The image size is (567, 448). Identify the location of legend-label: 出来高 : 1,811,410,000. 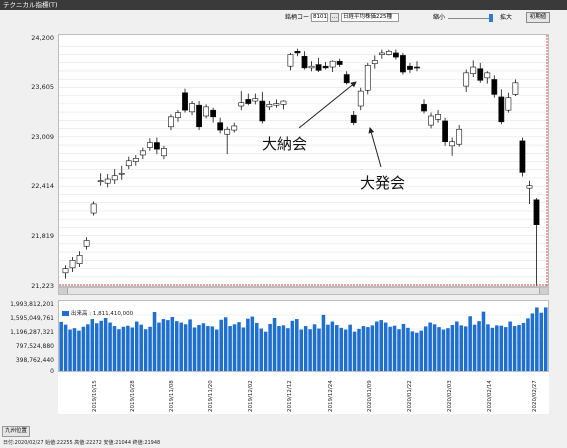
(102, 314).